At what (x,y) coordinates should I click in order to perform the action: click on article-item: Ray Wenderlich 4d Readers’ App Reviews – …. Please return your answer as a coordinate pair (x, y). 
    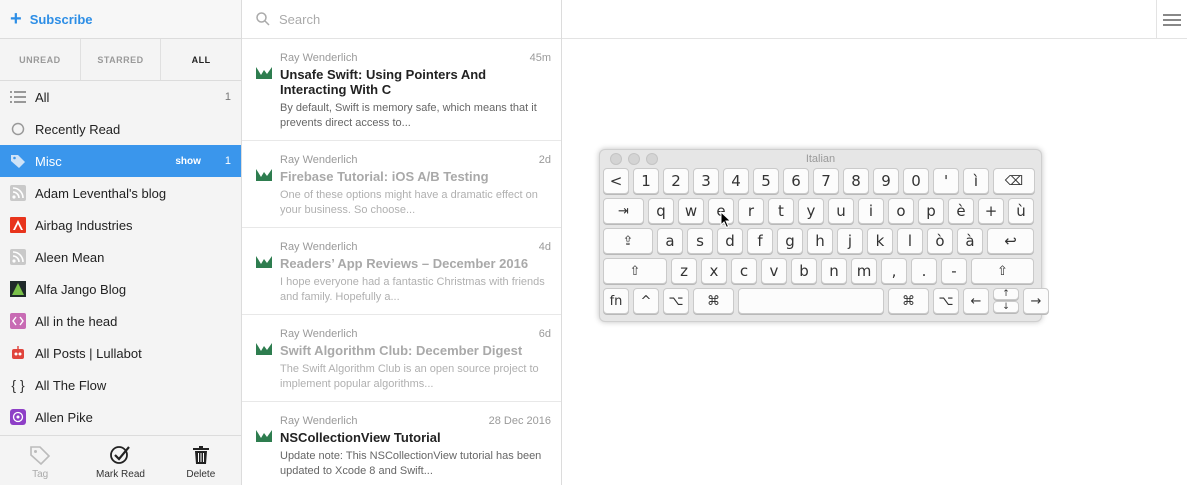
    Looking at the image, I should click on (401, 271).